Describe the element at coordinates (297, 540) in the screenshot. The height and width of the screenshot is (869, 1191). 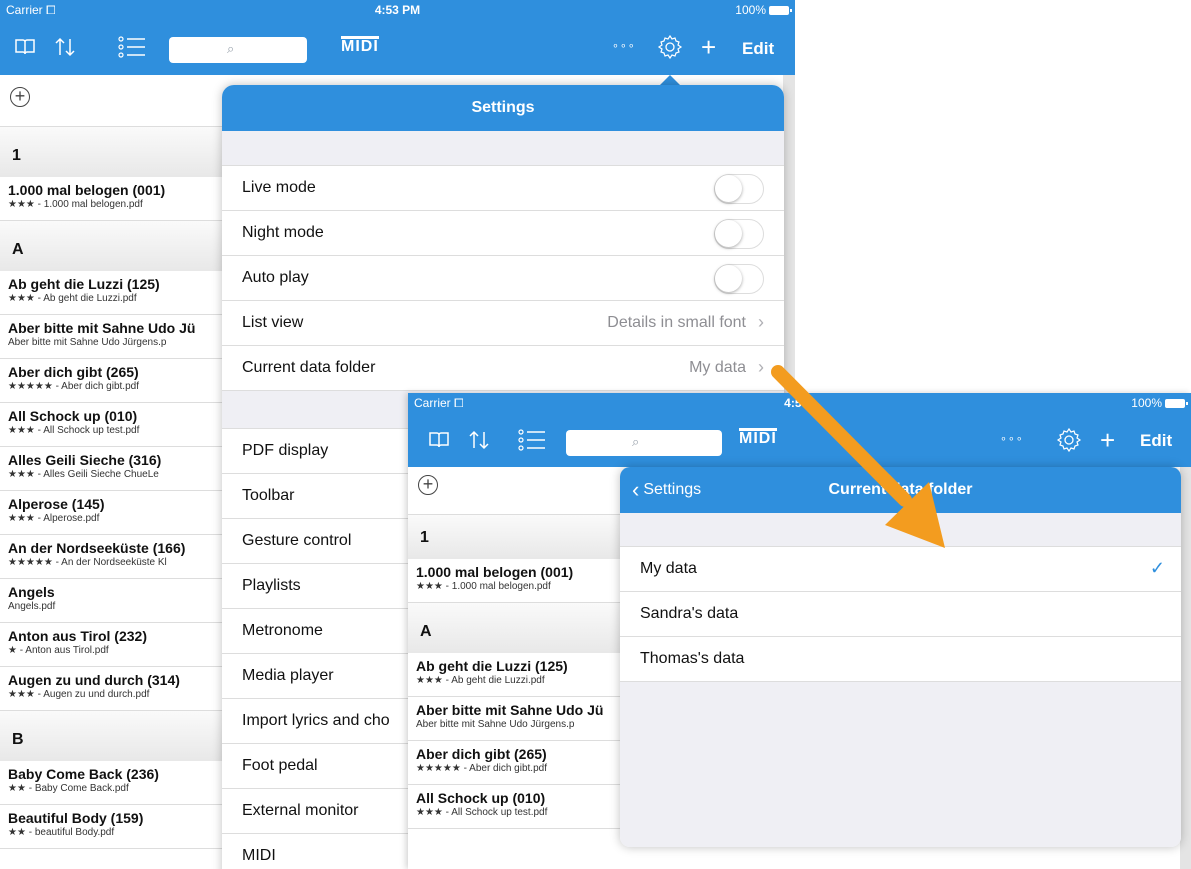
I see `setting-label: Gesture control` at that location.